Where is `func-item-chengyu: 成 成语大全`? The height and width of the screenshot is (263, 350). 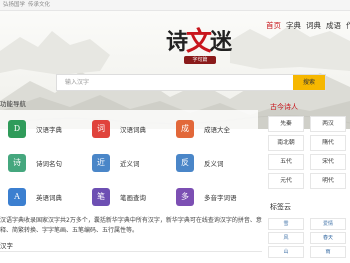
func-item-chengyu: 成 成语大全 is located at coordinates (216, 131).